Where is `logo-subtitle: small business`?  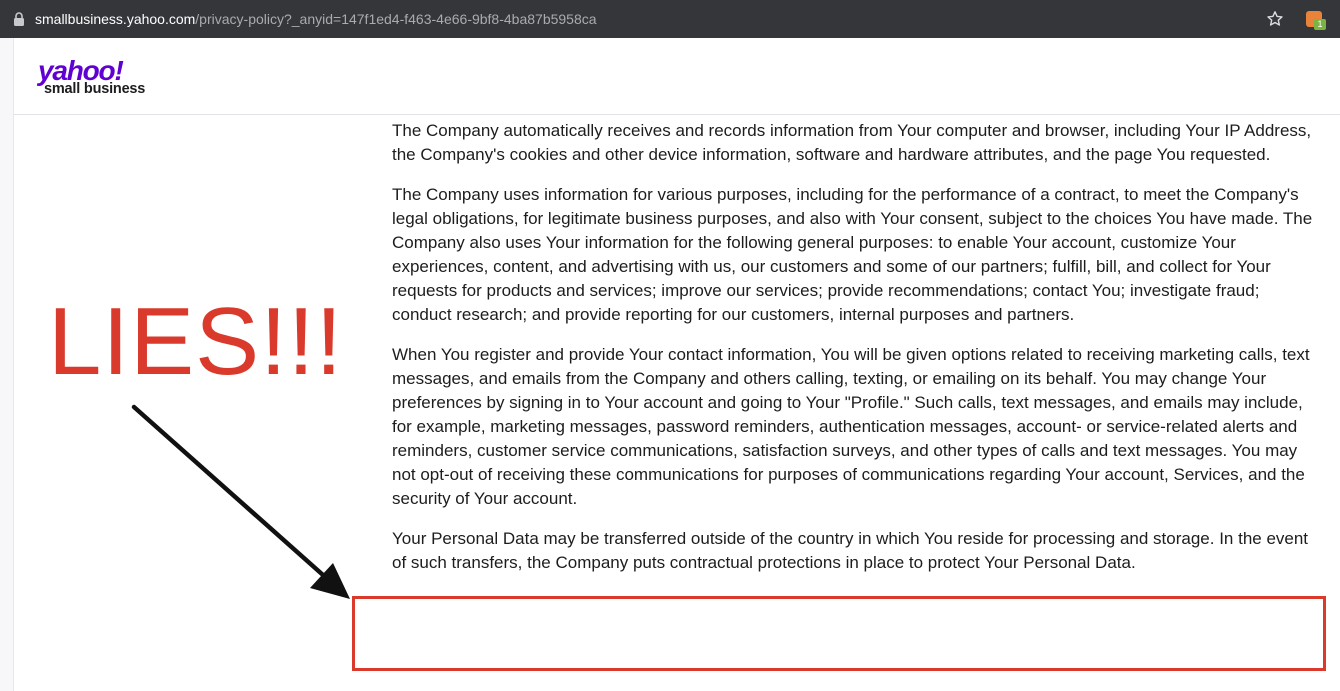
logo-subtitle: small business is located at coordinates (95, 89).